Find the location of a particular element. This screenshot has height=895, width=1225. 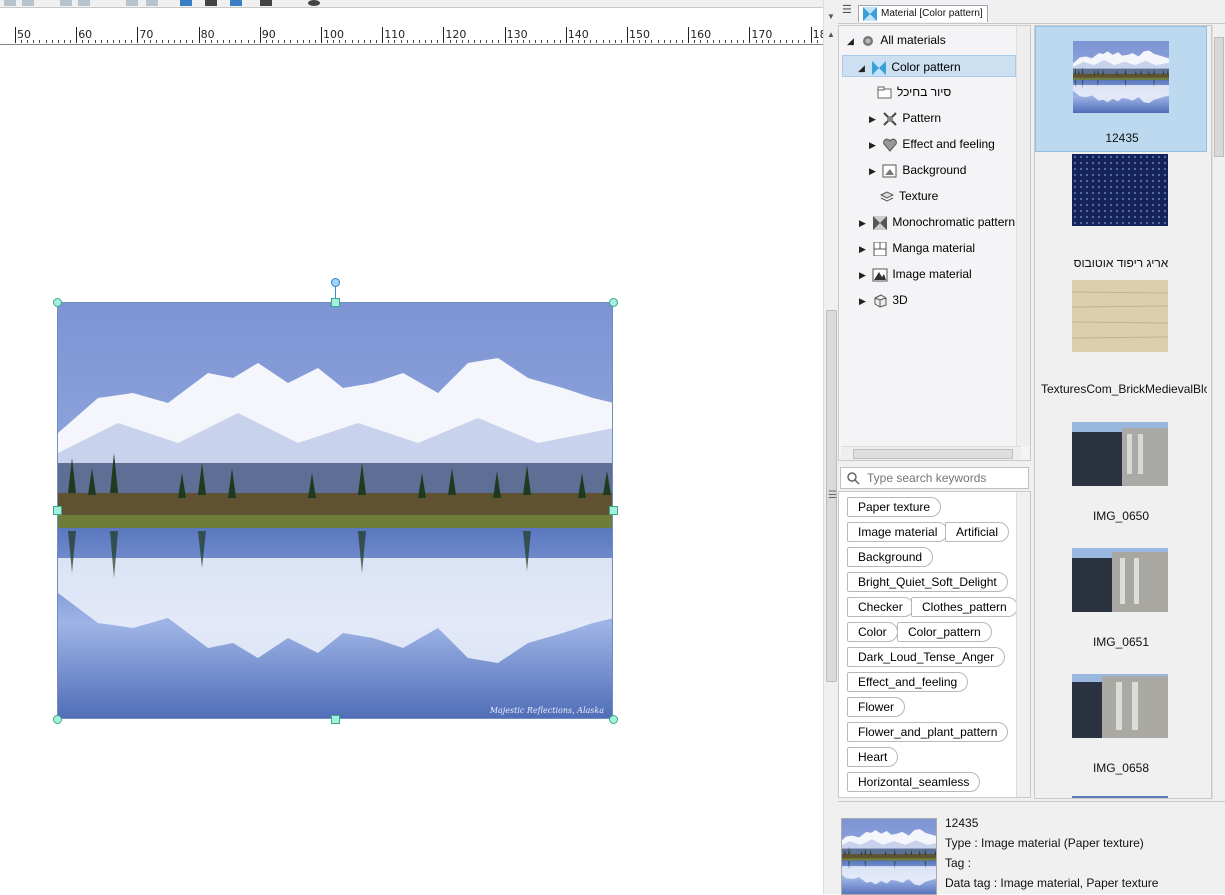

thumbnail-bus-upholstery: אריג ריפוד אוטובוס is located at coordinates (1121, 215).